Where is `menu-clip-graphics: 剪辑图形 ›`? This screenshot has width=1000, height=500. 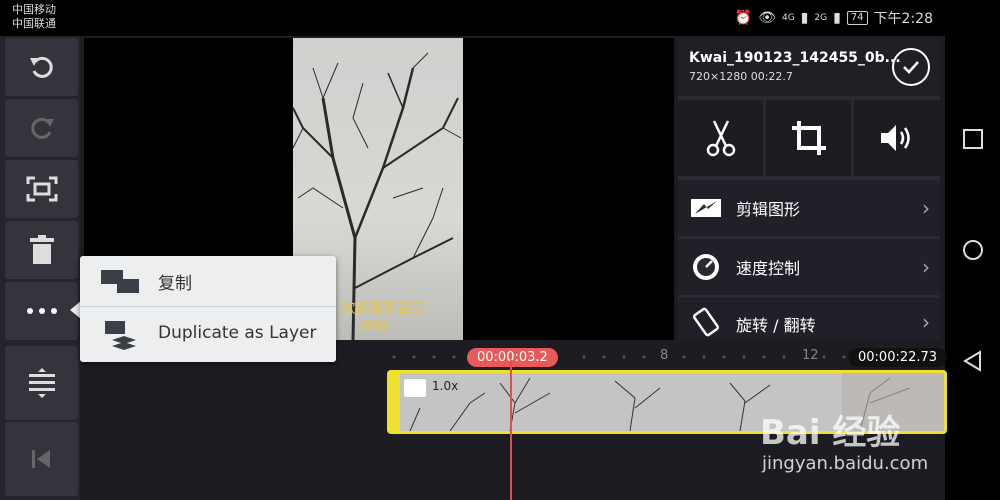
menu-clip-graphics: 剪辑图形 › is located at coordinates (809, 208).